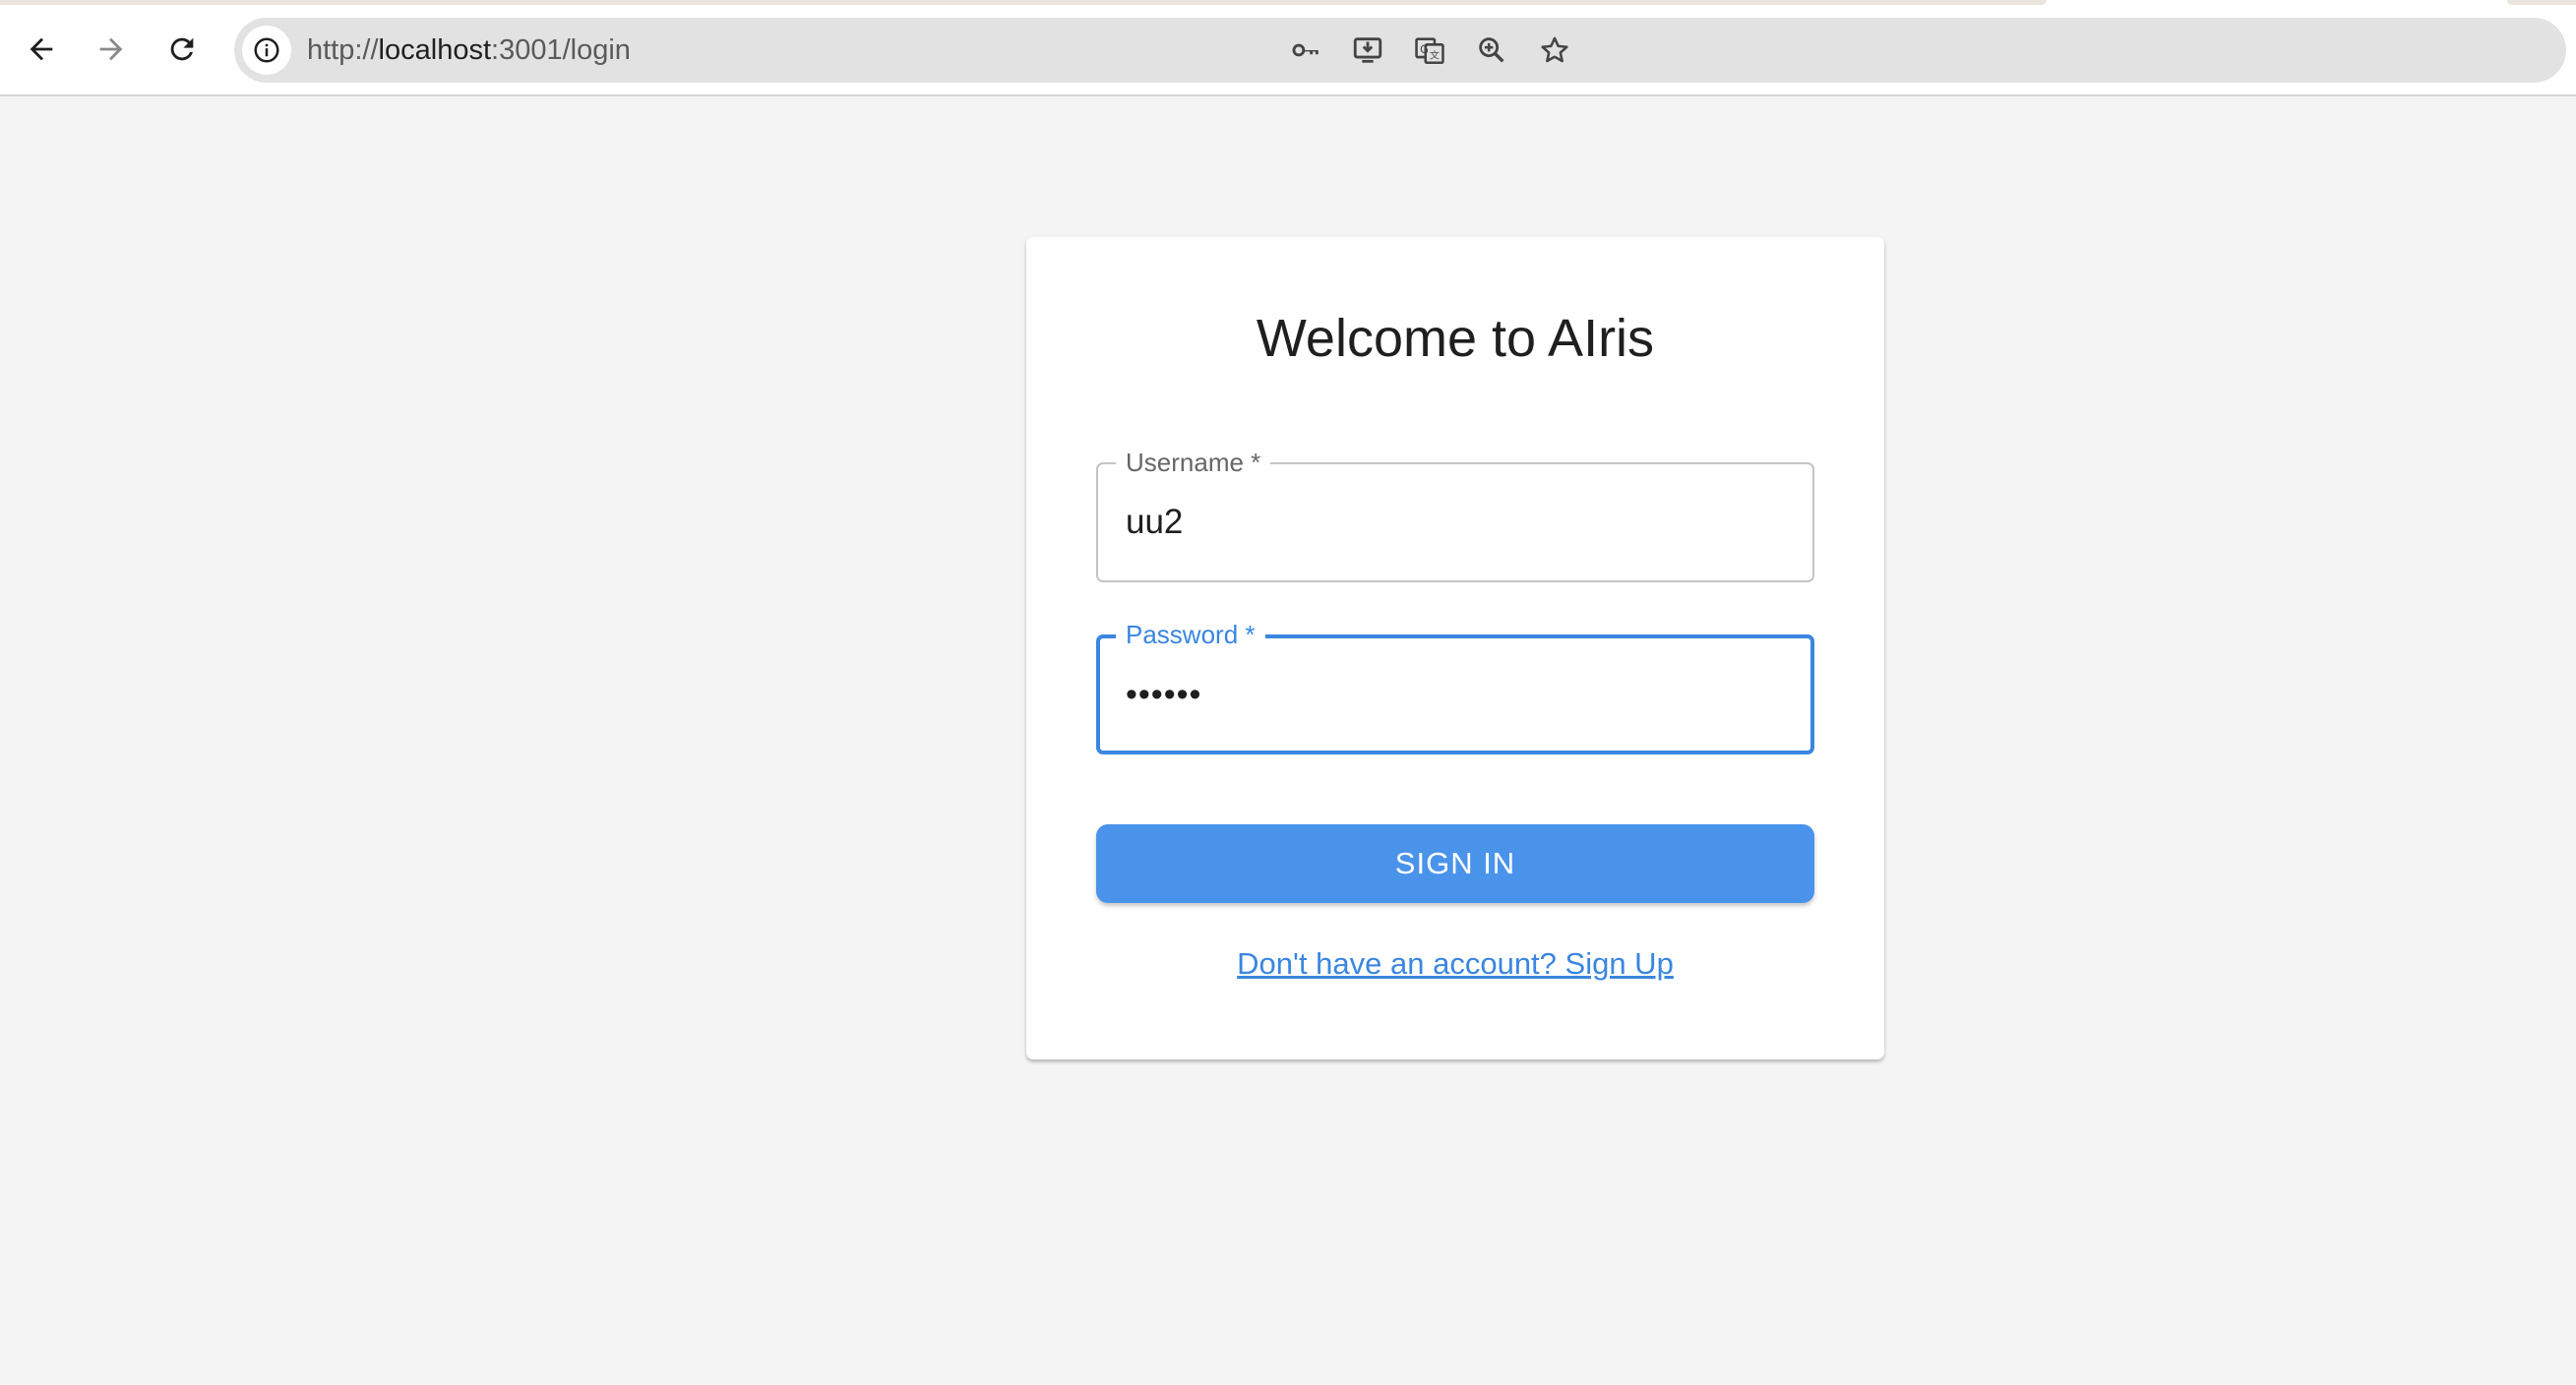 The height and width of the screenshot is (1385, 2576). I want to click on tab-strip-edge-right, so click(2541, 2).